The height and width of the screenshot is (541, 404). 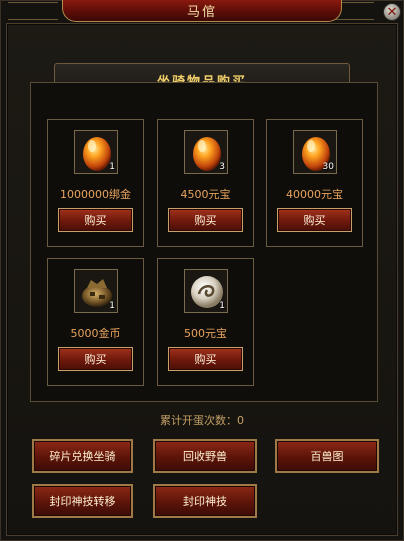 I want to click on seal-skill-button: 封印神技, so click(x=205, y=501).